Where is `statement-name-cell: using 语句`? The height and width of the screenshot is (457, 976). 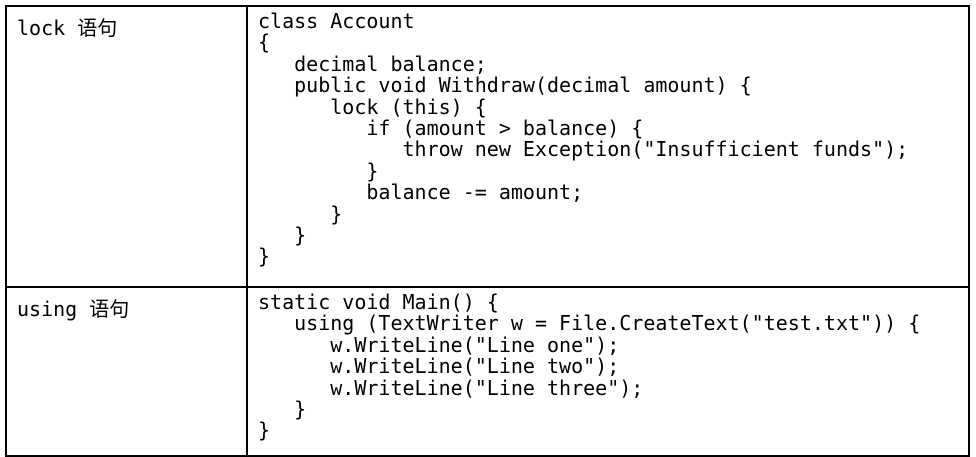 statement-name-cell: using 语句 is located at coordinates (126, 371).